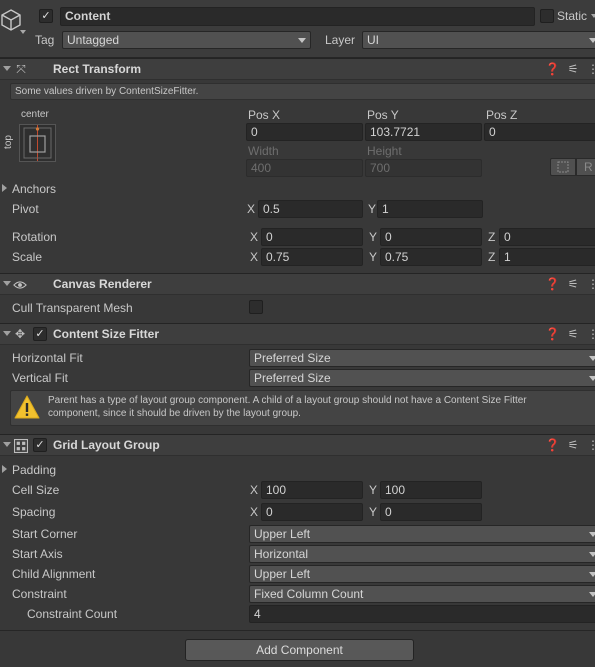 Image resolution: width=595 pixels, height=667 pixels. What do you see at coordinates (297, 29) in the screenshot?
I see `object-header: ✓ Content Static Tag Untagged Layer UI` at bounding box center [297, 29].